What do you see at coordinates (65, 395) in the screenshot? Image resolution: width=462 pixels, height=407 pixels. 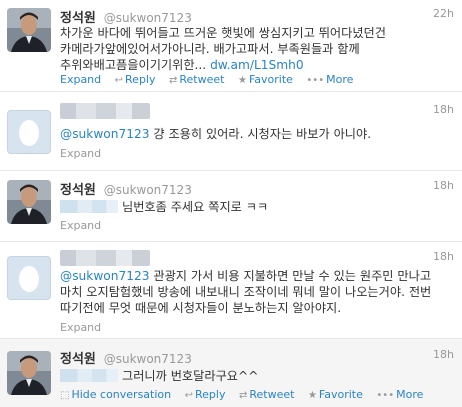 I see `conversation-icon: ⬚` at bounding box center [65, 395].